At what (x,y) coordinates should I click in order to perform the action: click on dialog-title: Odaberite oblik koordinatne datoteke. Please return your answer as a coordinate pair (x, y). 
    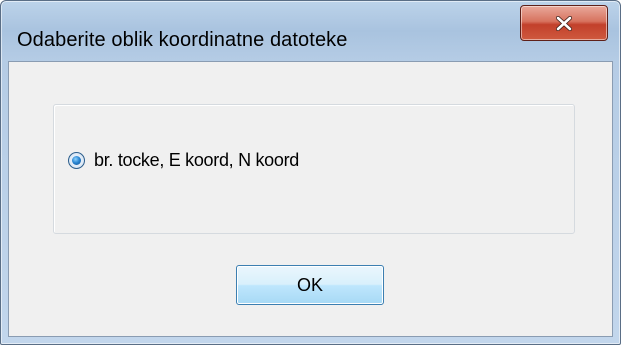
    Looking at the image, I should click on (182, 40).